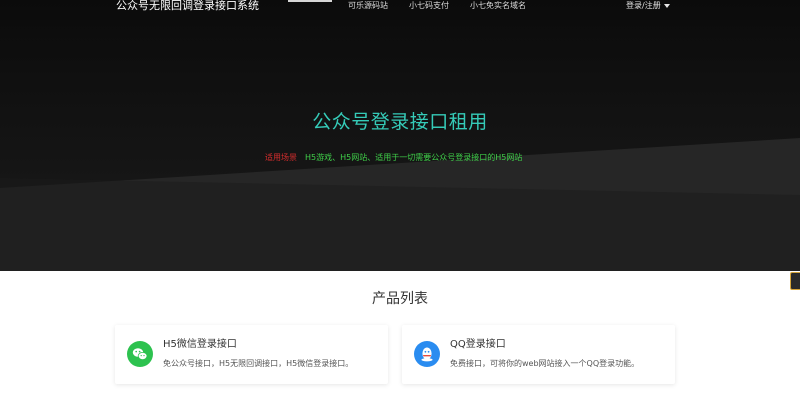  Describe the element at coordinates (258, 363) in the screenshot. I see `product-card-desc: 免公众号接口，H5无限回调接口，H5微信登录接口。` at that location.